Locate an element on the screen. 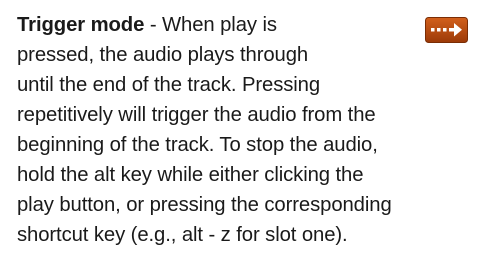 This screenshot has height=256, width=489. paragraph-line-3: until the end of the track. Pressing is located at coordinates (169, 85).